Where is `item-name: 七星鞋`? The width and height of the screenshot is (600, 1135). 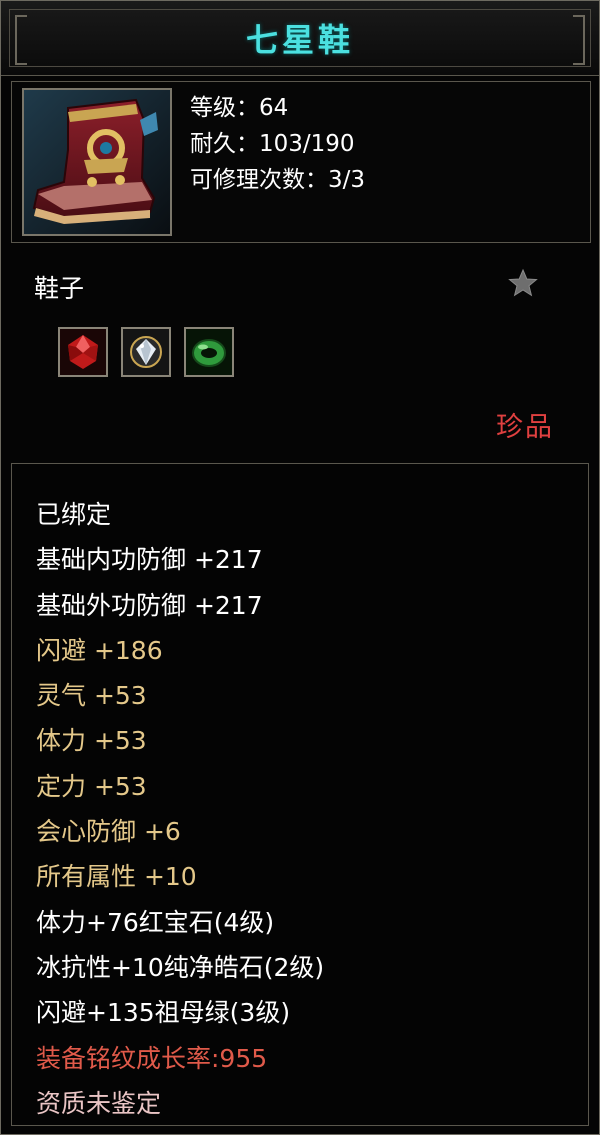
item-name: 七星鞋 is located at coordinates (299, 40).